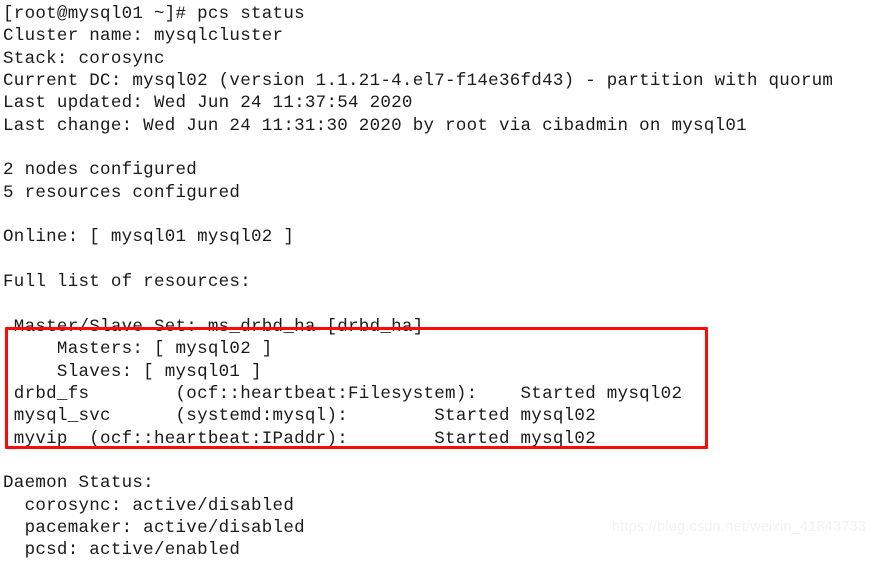  What do you see at coordinates (149, 505) in the screenshot?
I see `terminal-line-daemon-corosync: corosync: active/disabled` at bounding box center [149, 505].